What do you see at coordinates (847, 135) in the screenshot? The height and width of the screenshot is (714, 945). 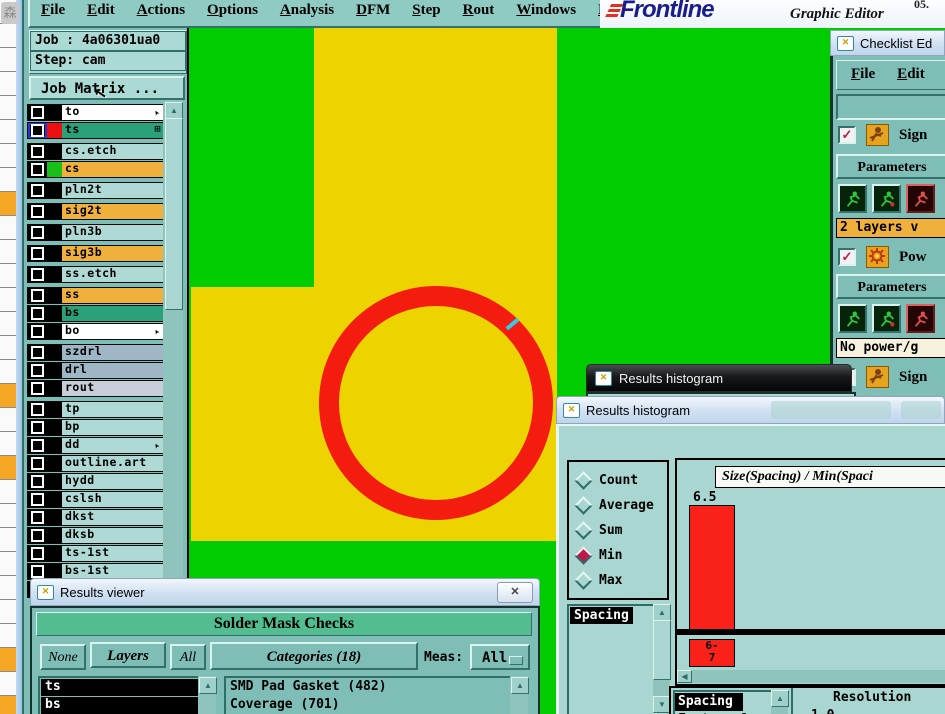 I see `check-enabled-checkbox: ✓` at bounding box center [847, 135].